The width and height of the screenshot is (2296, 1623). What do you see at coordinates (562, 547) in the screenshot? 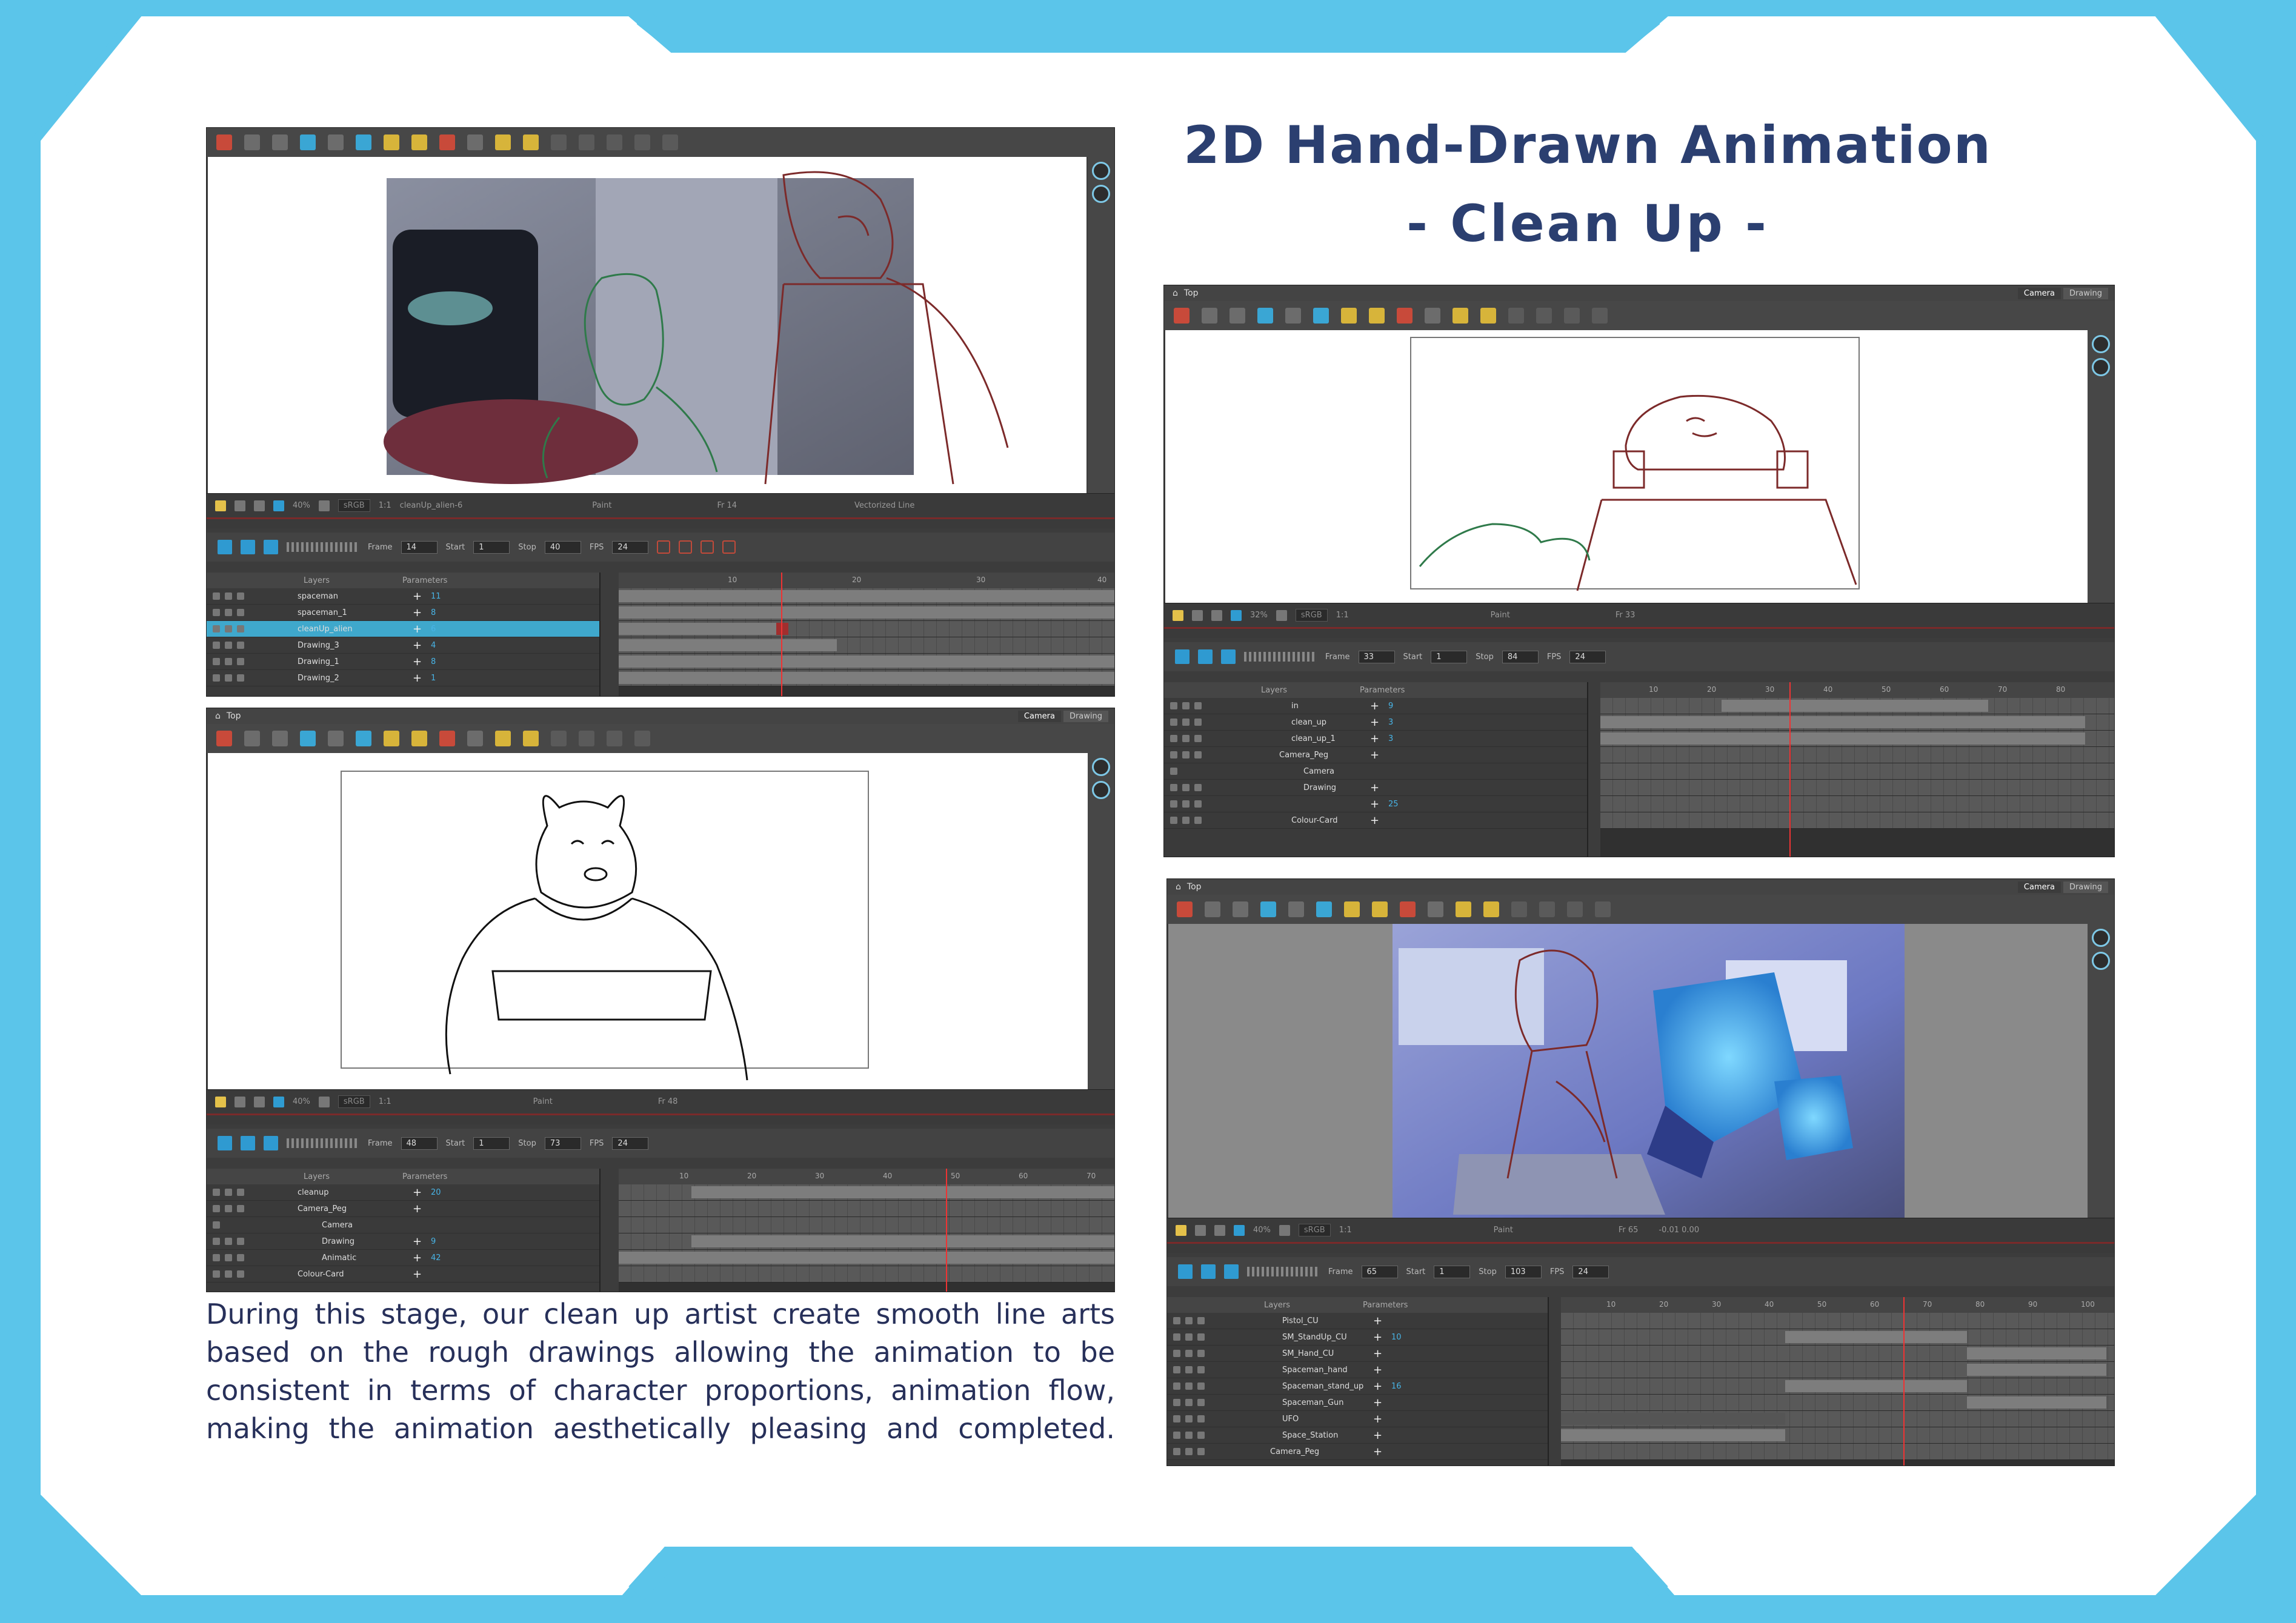
I see `stop-field: 40` at bounding box center [562, 547].